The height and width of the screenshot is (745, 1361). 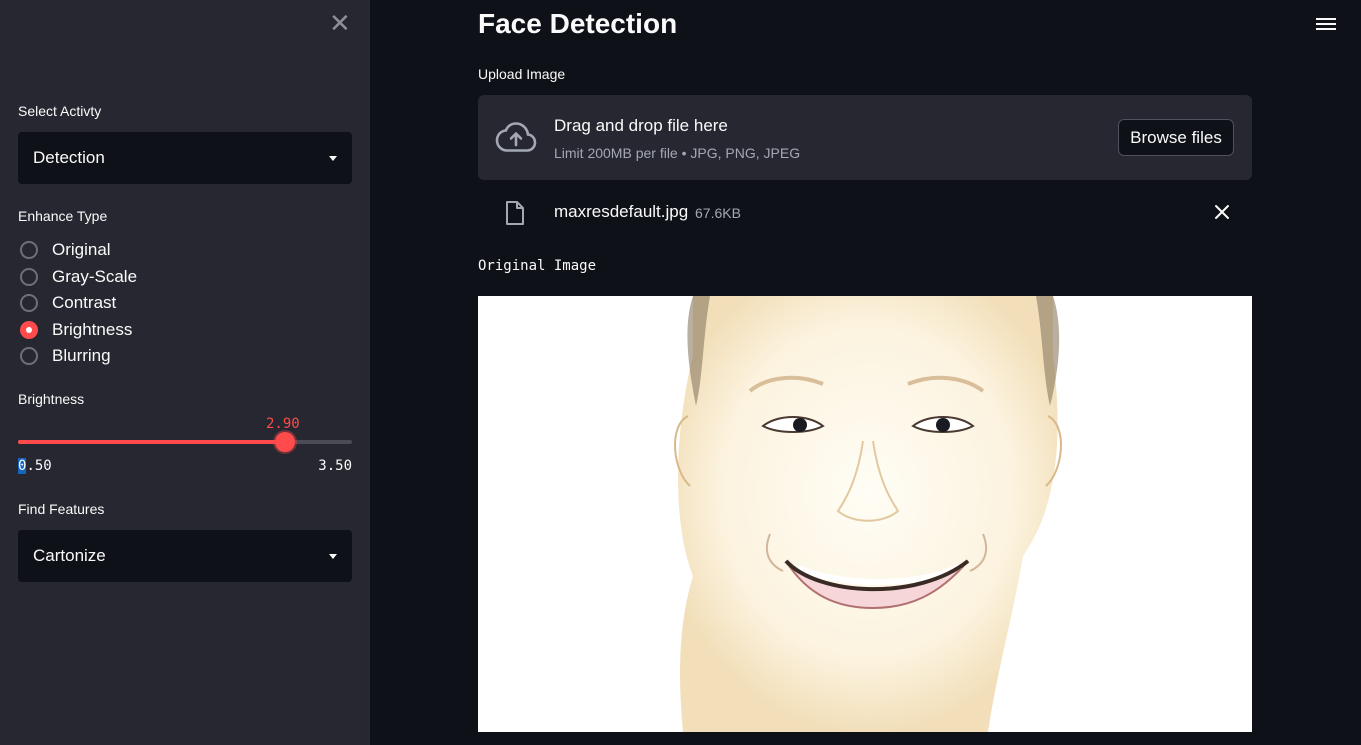 I want to click on slider-min-value: 0.50, so click(x=35, y=466).